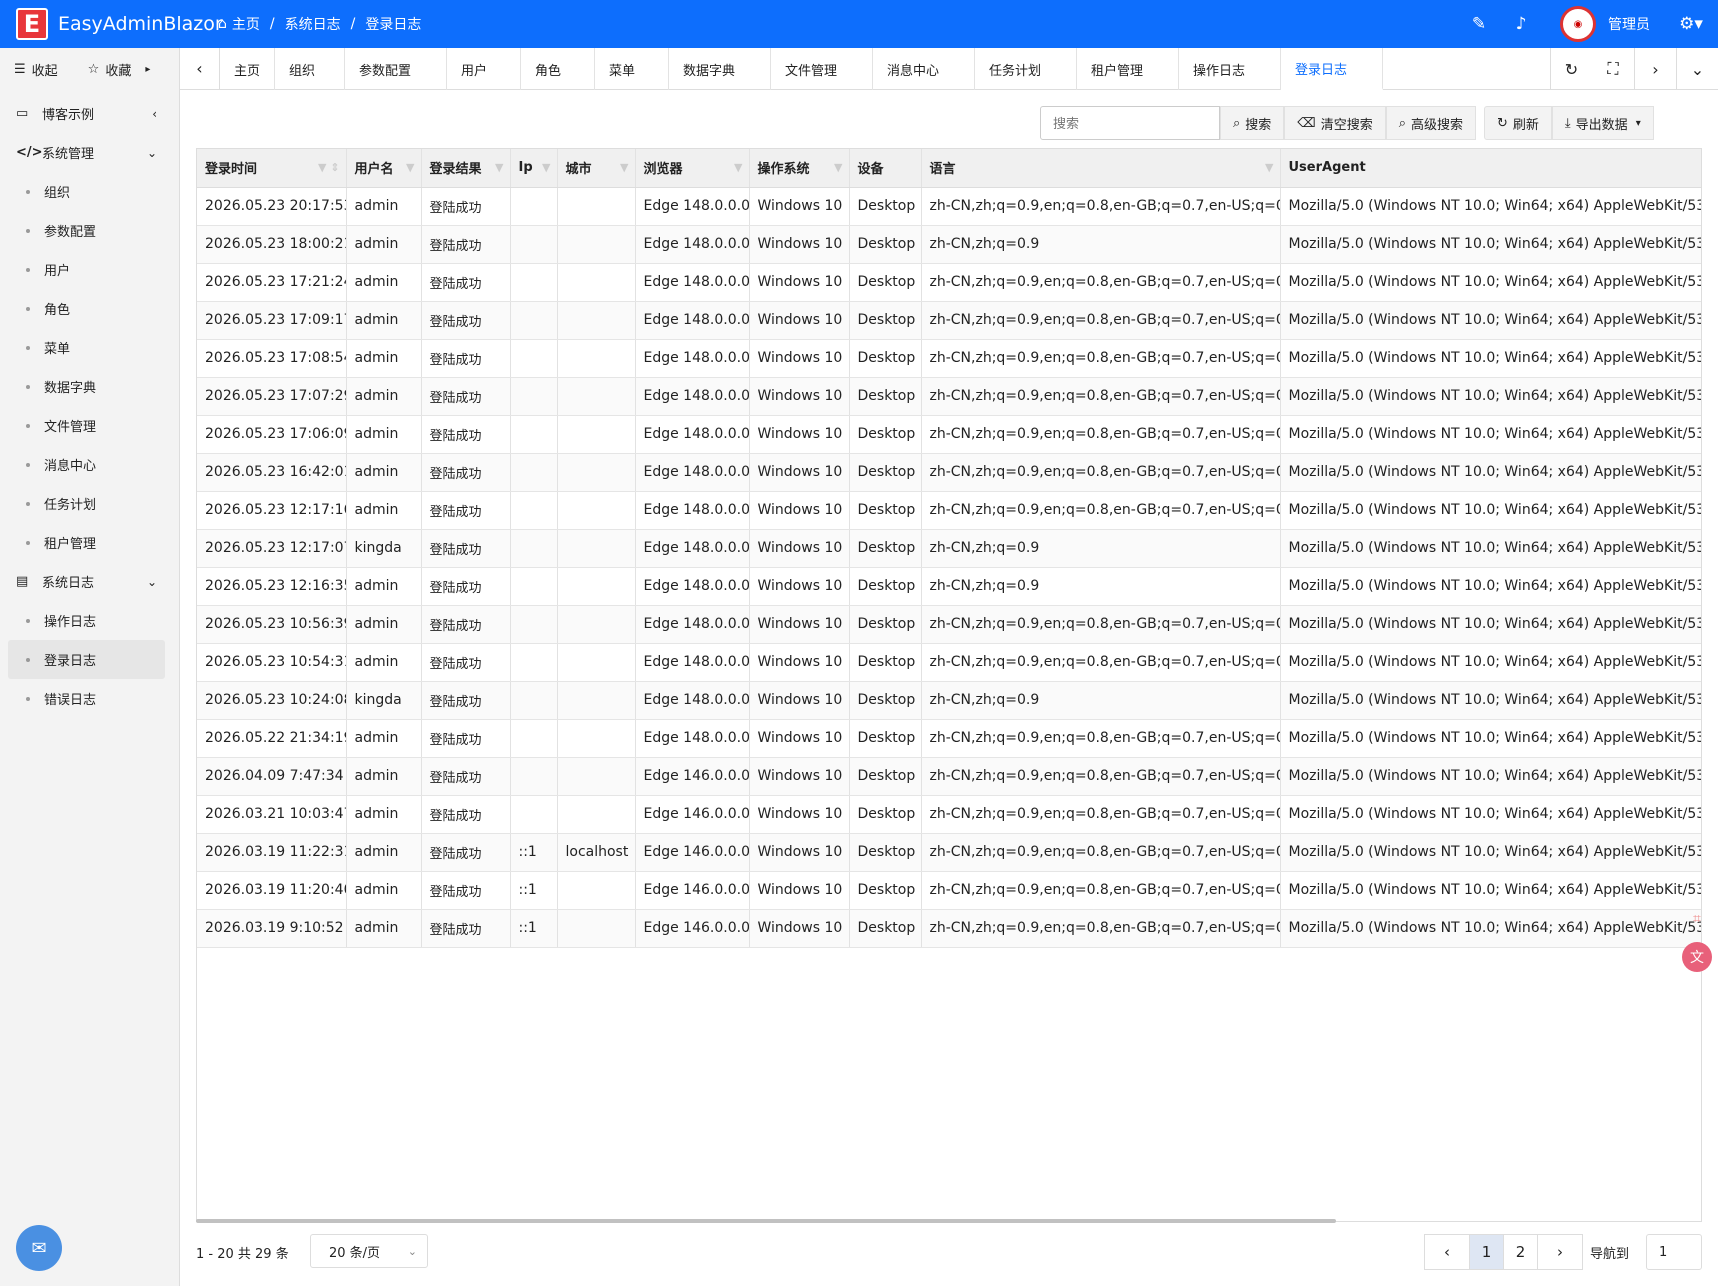  What do you see at coordinates (924, 69) in the screenshot?
I see `tab-messages: 消息中心` at bounding box center [924, 69].